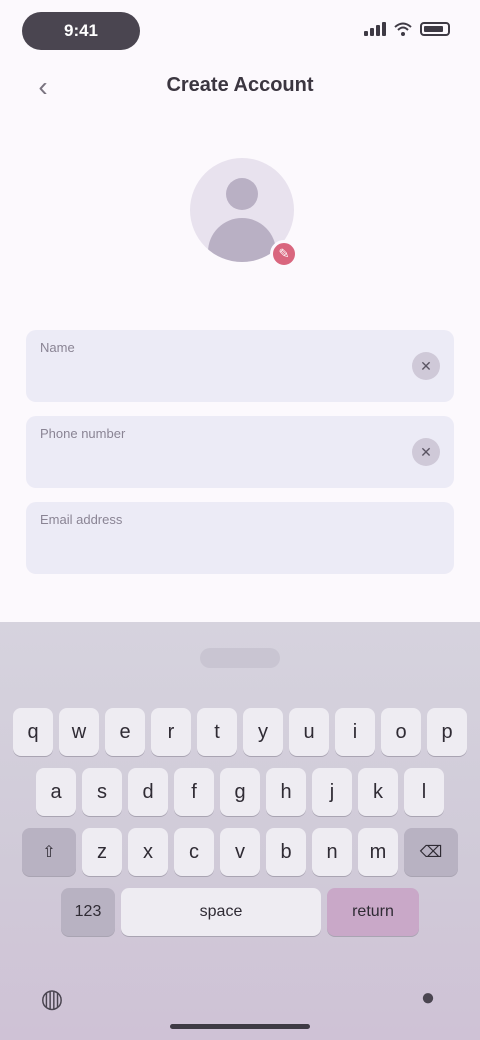 Image resolution: width=480 pixels, height=1040 pixels. Describe the element at coordinates (221, 912) in the screenshot. I see `space-key: space` at that location.